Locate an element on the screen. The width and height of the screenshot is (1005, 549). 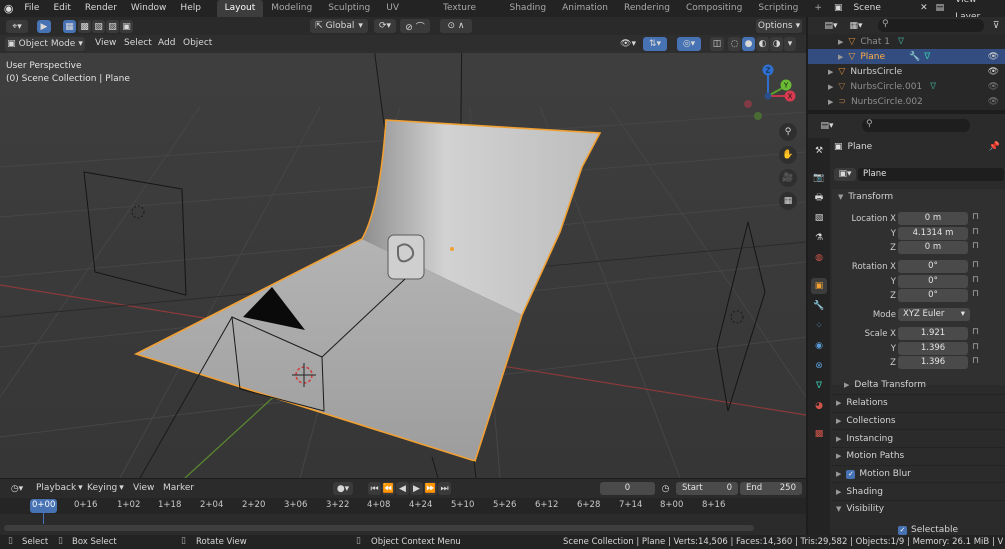
object-datablock-icon: ▣▾ is located at coordinates (845, 174).